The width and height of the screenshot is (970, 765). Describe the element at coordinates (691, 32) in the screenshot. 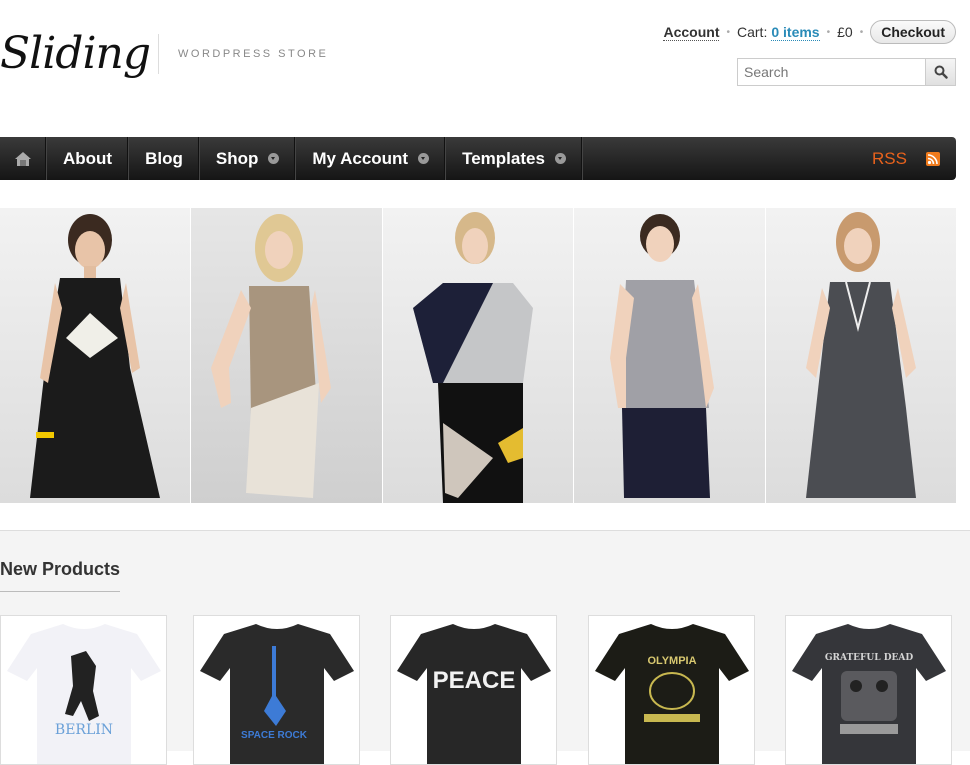

I see `account-link: Account` at that location.